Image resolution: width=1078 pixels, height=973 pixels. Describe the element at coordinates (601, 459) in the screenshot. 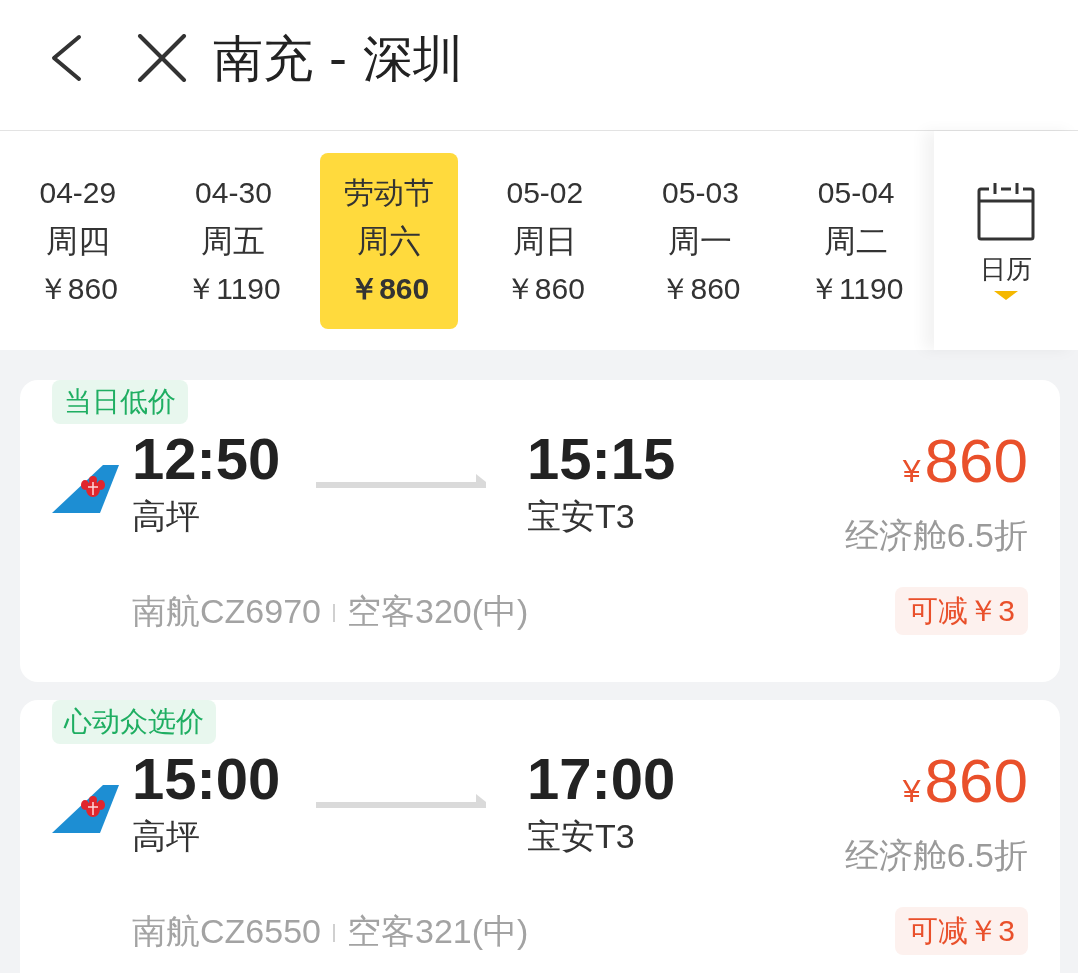

I see `arrival-time: 15:15` at that location.